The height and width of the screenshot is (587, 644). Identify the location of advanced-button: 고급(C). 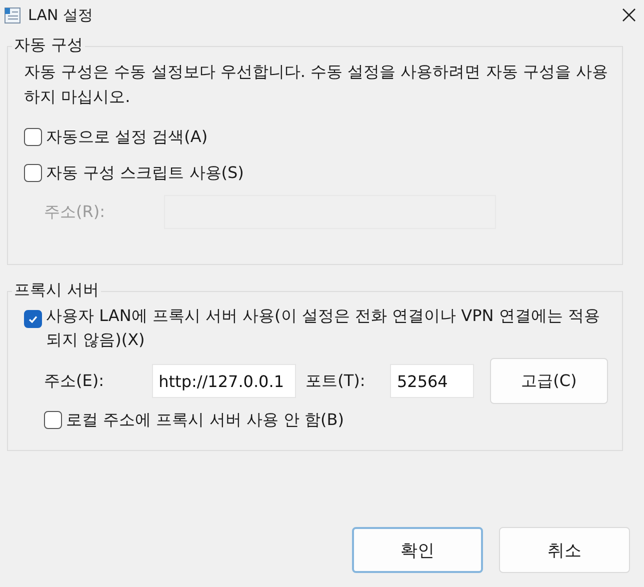
(549, 381).